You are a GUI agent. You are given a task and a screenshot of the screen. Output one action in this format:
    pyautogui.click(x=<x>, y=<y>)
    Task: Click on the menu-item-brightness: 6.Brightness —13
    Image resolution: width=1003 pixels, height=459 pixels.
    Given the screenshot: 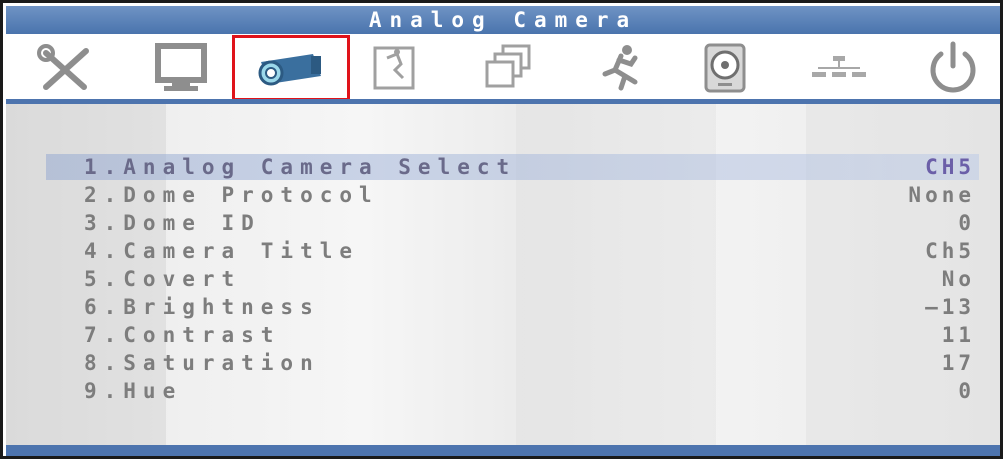 What is the action you would take?
    pyautogui.click(x=512, y=307)
    